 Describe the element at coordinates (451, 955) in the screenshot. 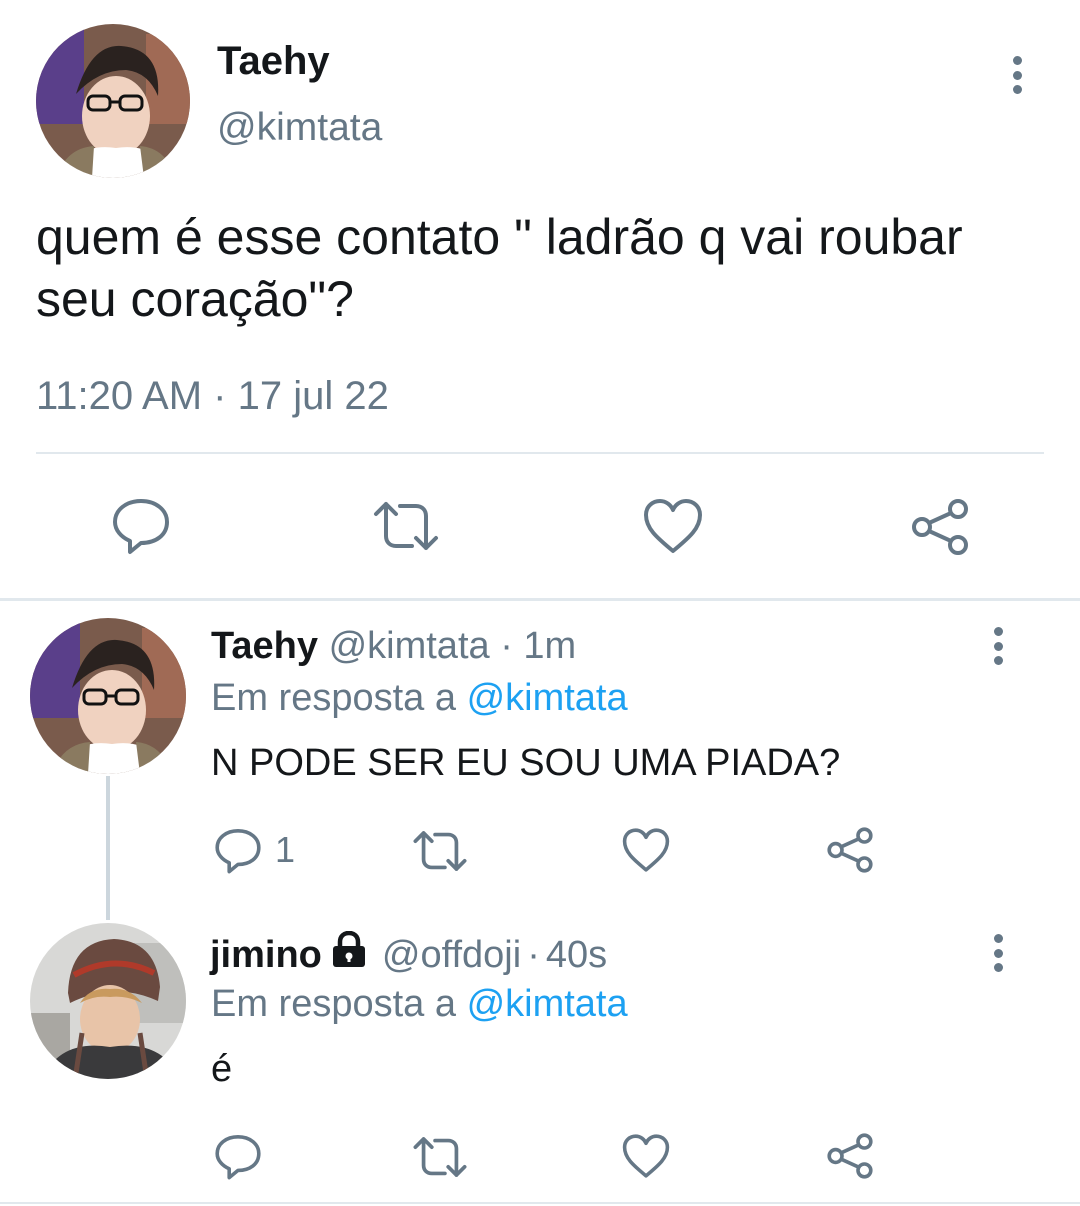

I see `user-handle: @offdoji` at that location.